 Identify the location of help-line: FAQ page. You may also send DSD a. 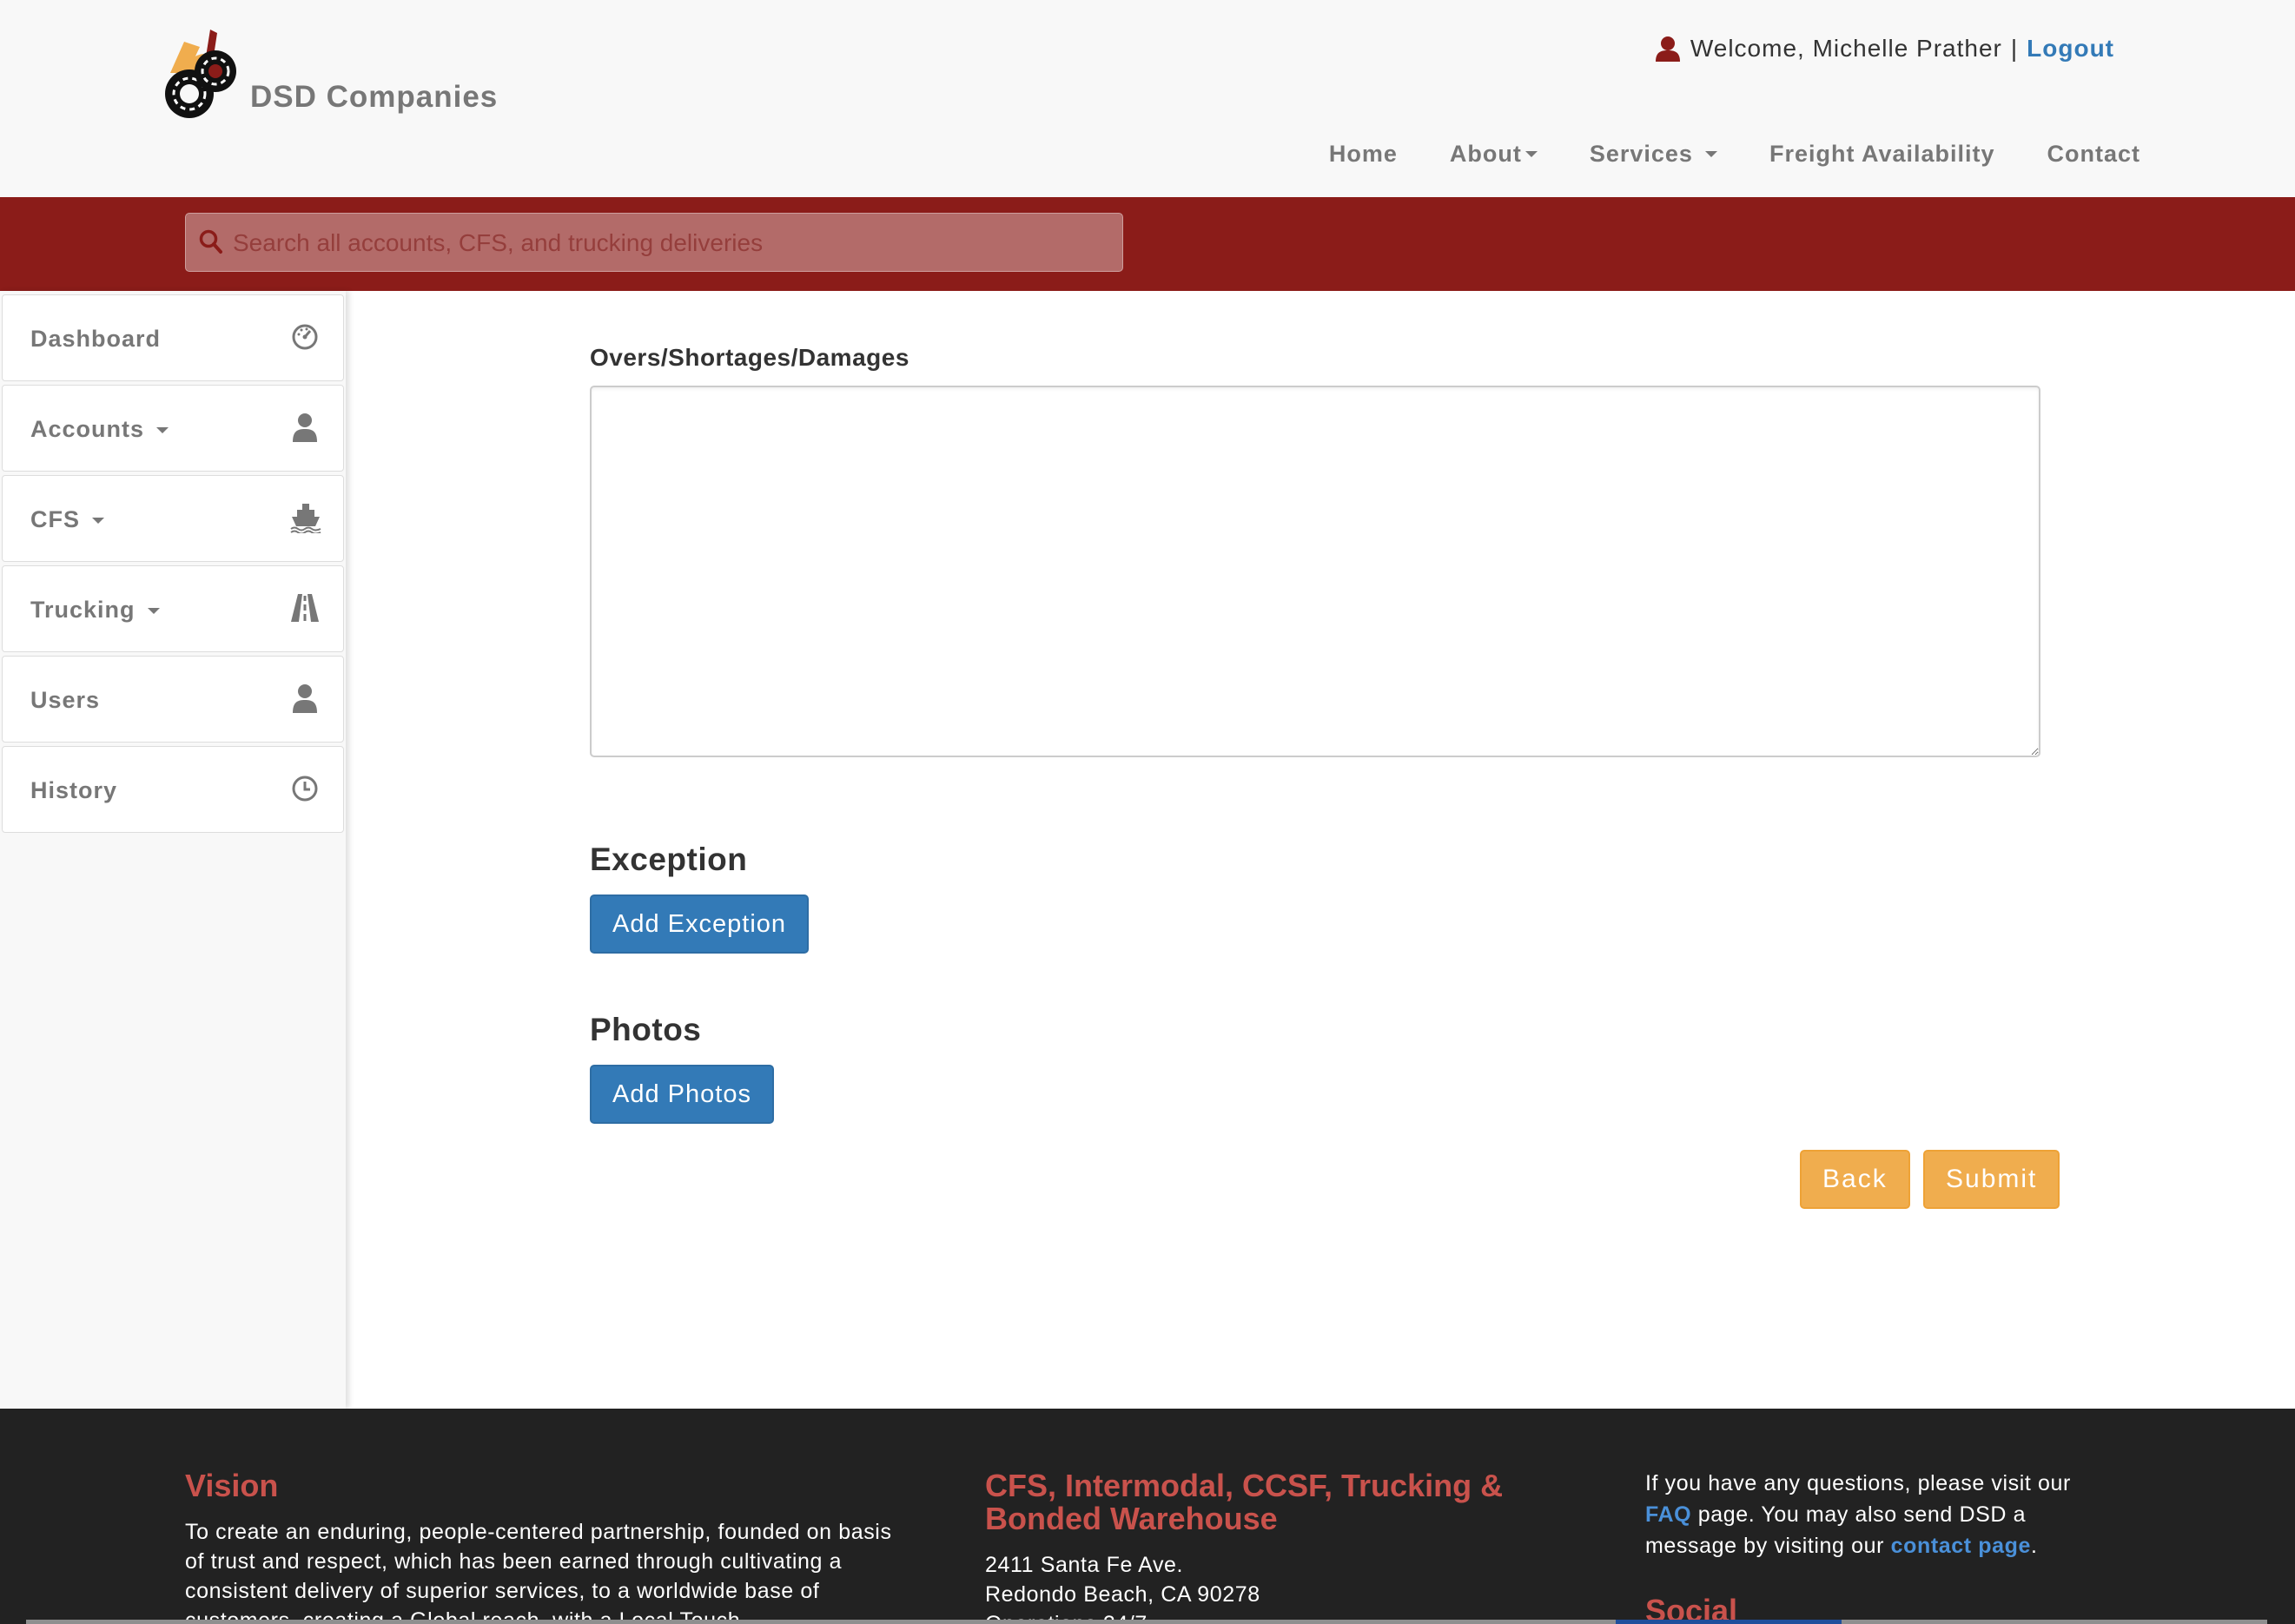
(1889, 1514).